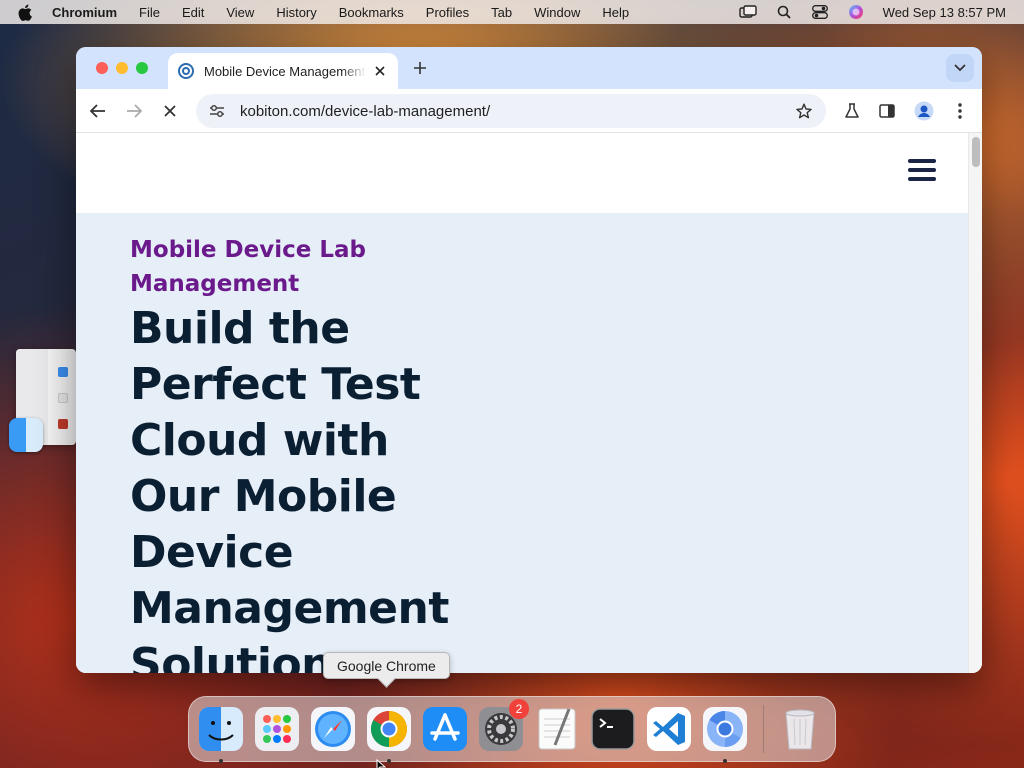 The width and height of the screenshot is (1024, 768). Describe the element at coordinates (529, 68) in the screenshot. I see `tab-strip: Mobile Device Management Solutions` at that location.